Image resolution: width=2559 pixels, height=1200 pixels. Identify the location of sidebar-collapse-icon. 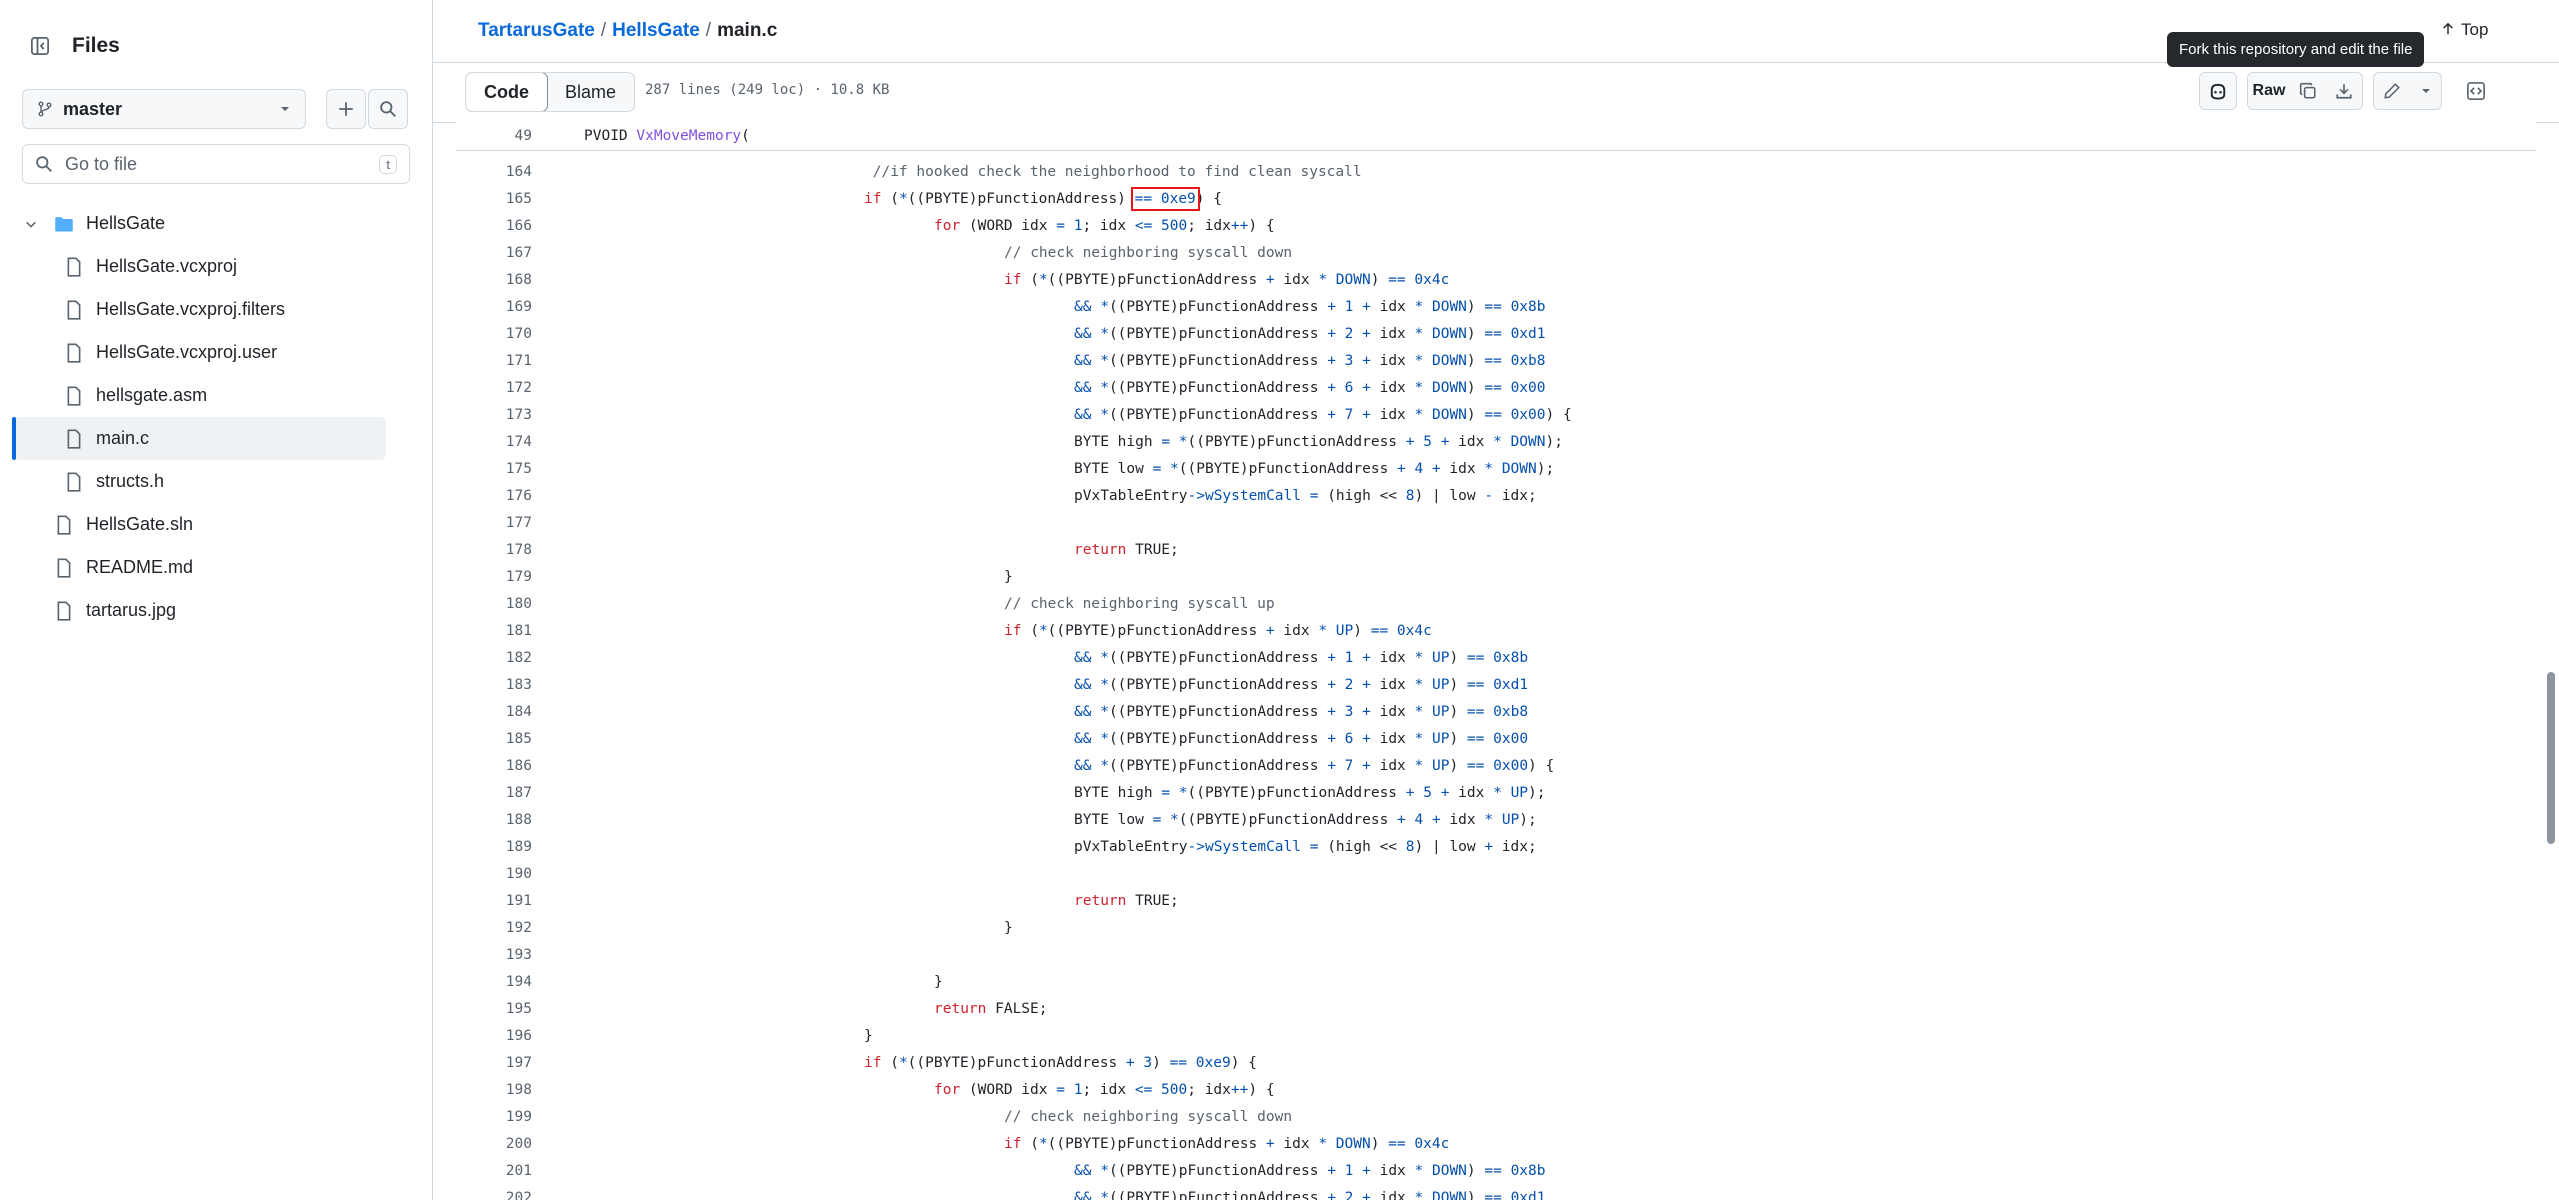
(40, 46).